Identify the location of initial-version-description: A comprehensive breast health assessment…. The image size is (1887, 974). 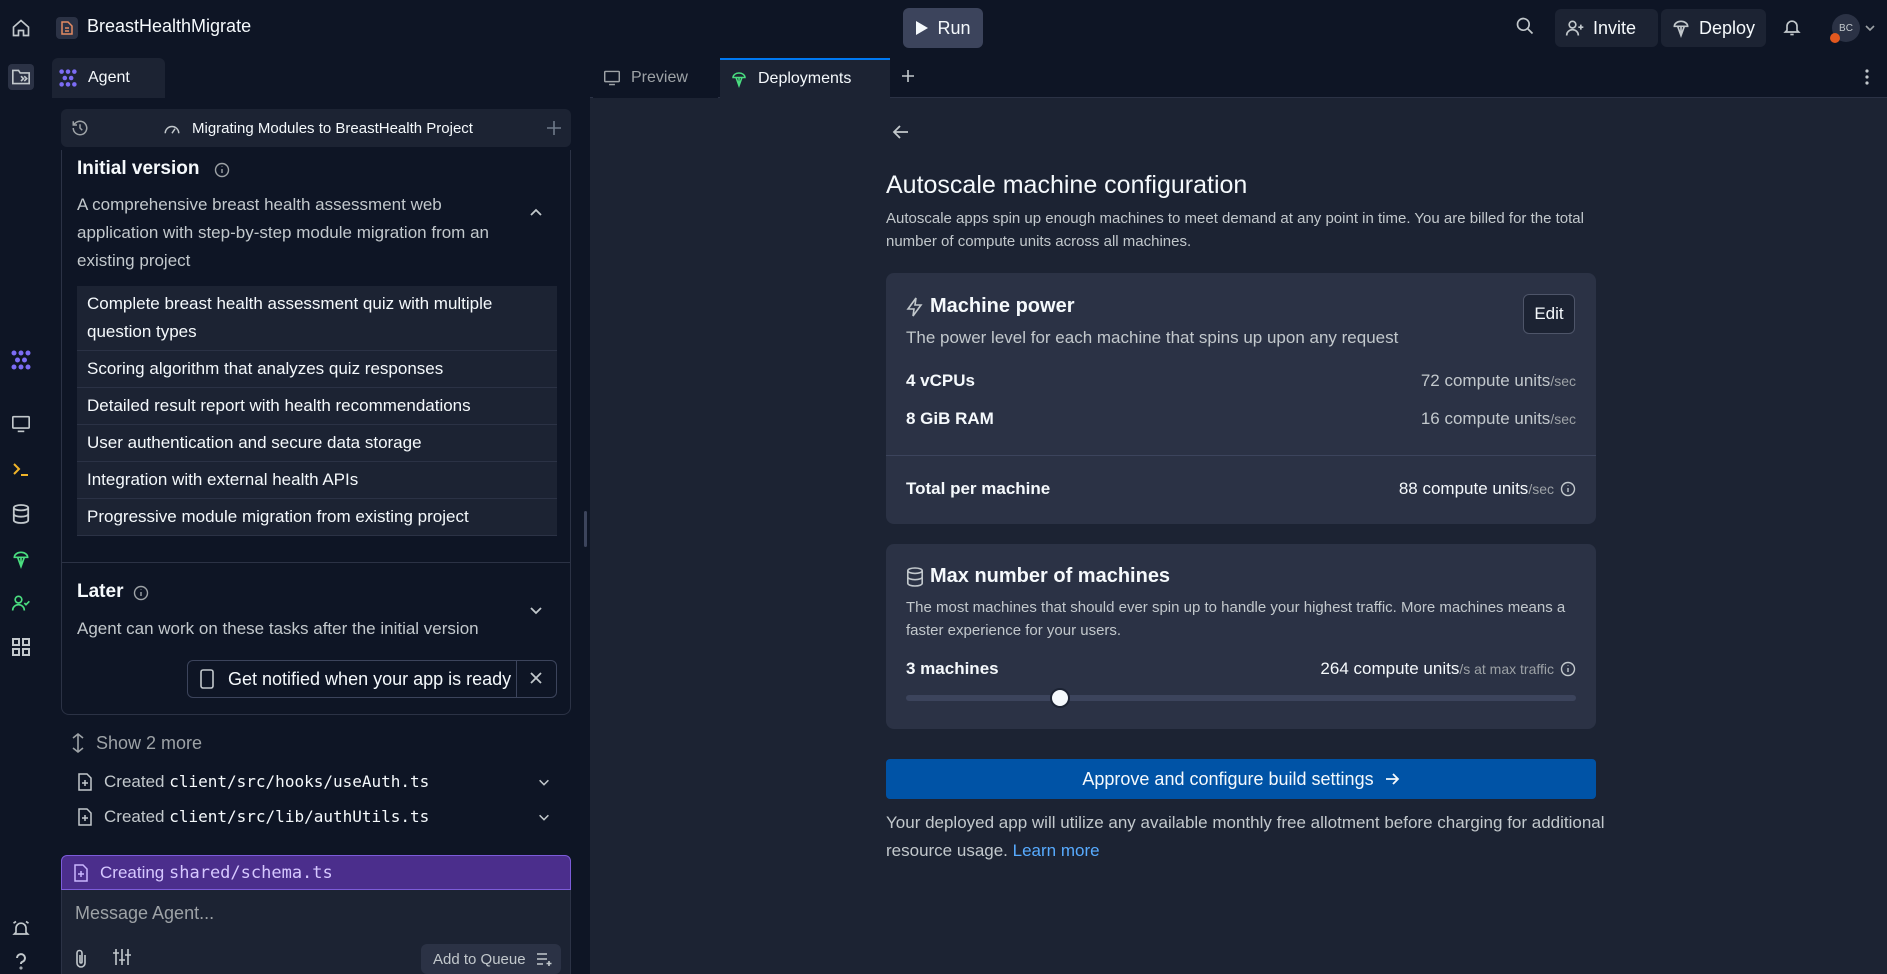
(283, 232).